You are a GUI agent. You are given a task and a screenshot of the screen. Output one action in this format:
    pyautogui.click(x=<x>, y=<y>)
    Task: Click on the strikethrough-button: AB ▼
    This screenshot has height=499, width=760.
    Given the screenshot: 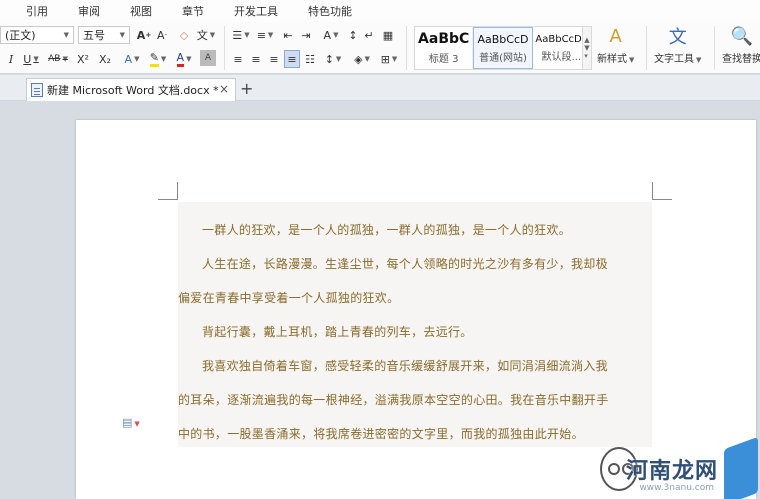 What is the action you would take?
    pyautogui.click(x=58, y=59)
    